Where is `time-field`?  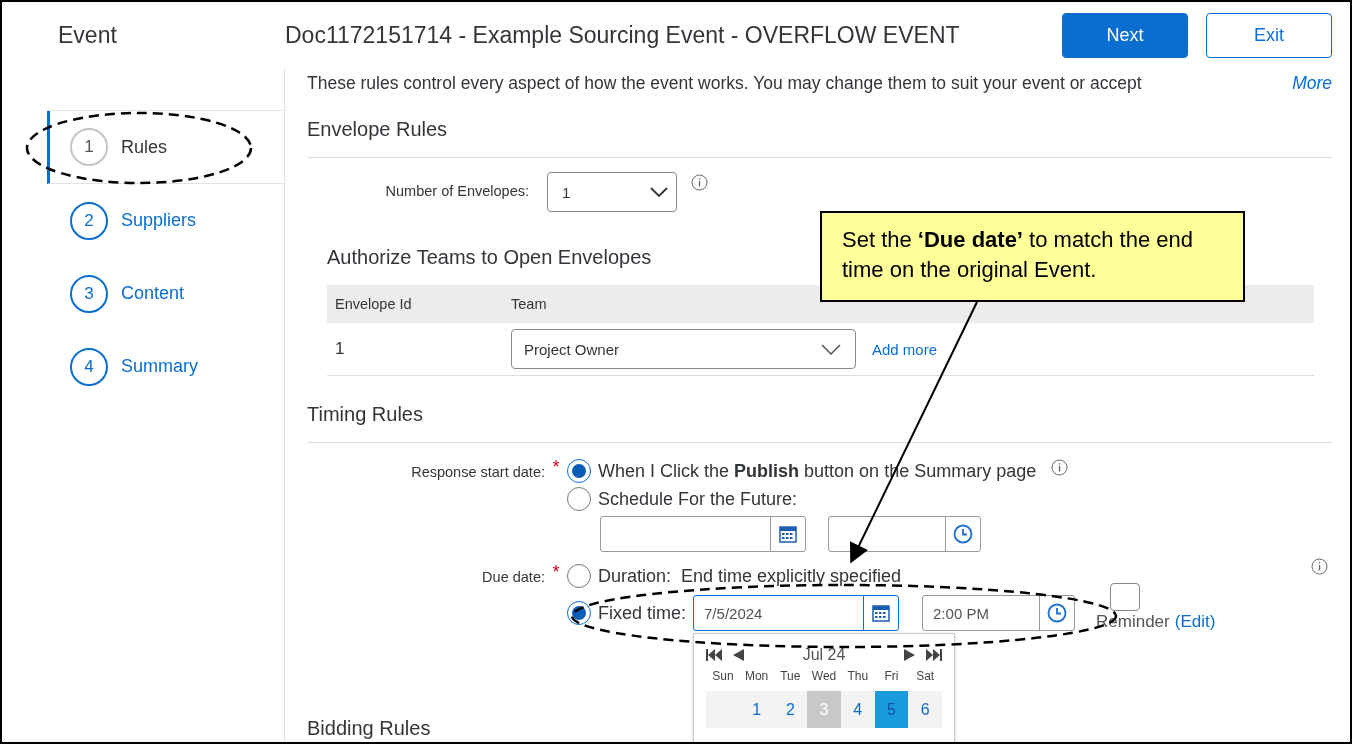
time-field is located at coordinates (904, 534).